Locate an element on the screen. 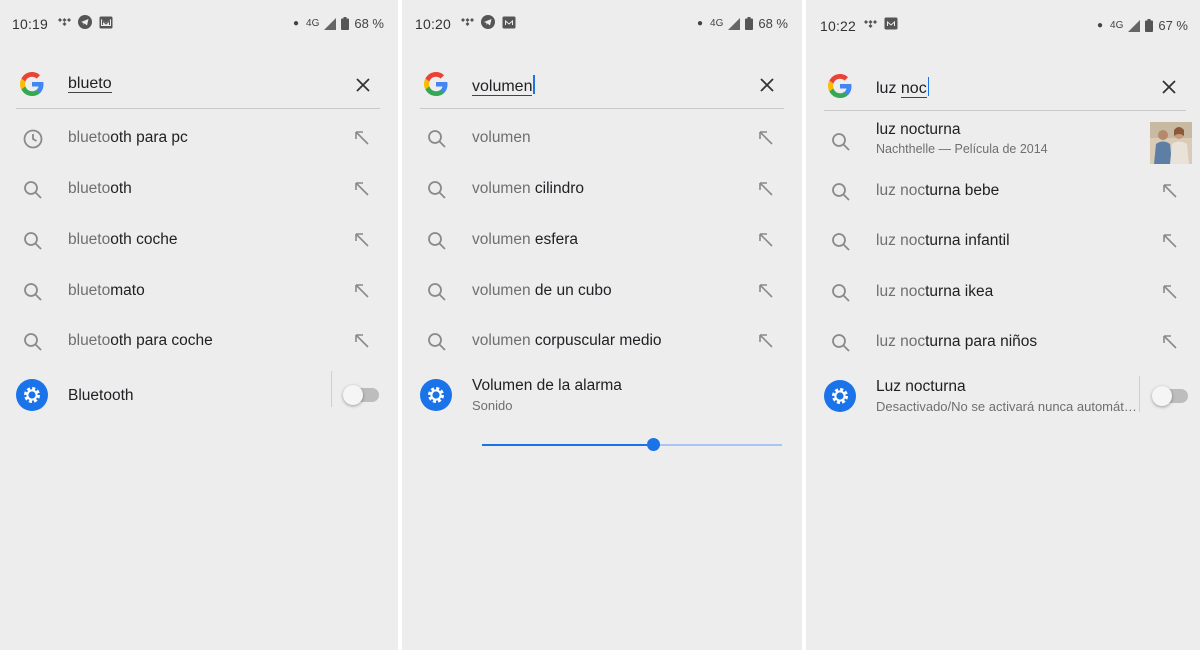 This screenshot has width=1200, height=650. search-query-text: volumen is located at coordinates (502, 87).